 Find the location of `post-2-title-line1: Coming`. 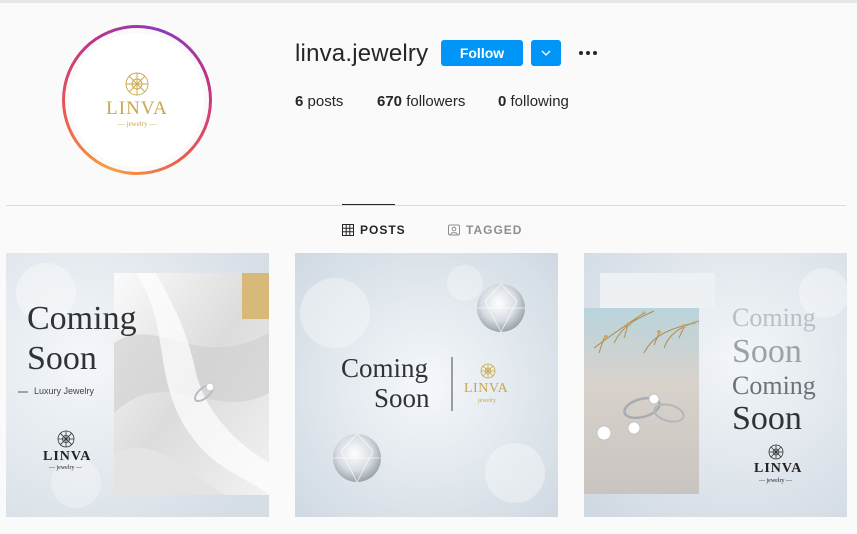

post-2-title-line1: Coming is located at coordinates (385, 368).